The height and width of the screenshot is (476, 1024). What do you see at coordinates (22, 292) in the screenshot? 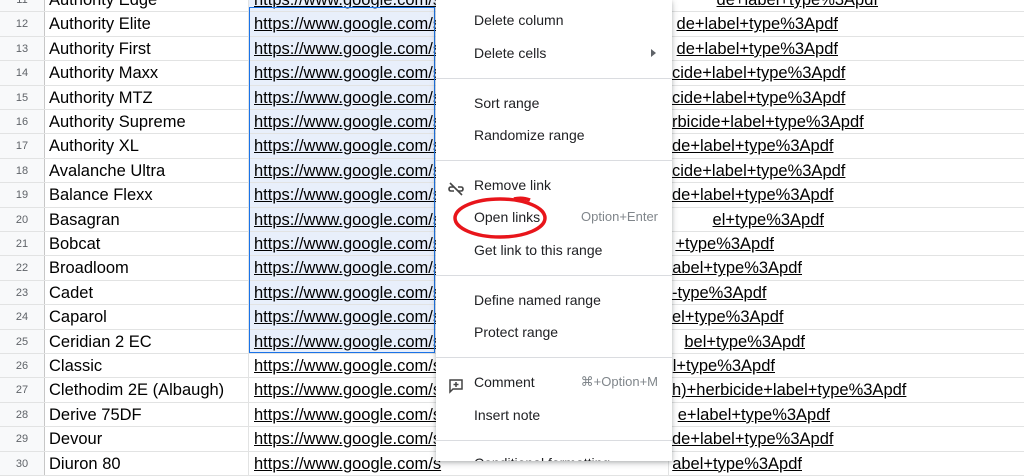
I see `row-number: 23` at bounding box center [22, 292].